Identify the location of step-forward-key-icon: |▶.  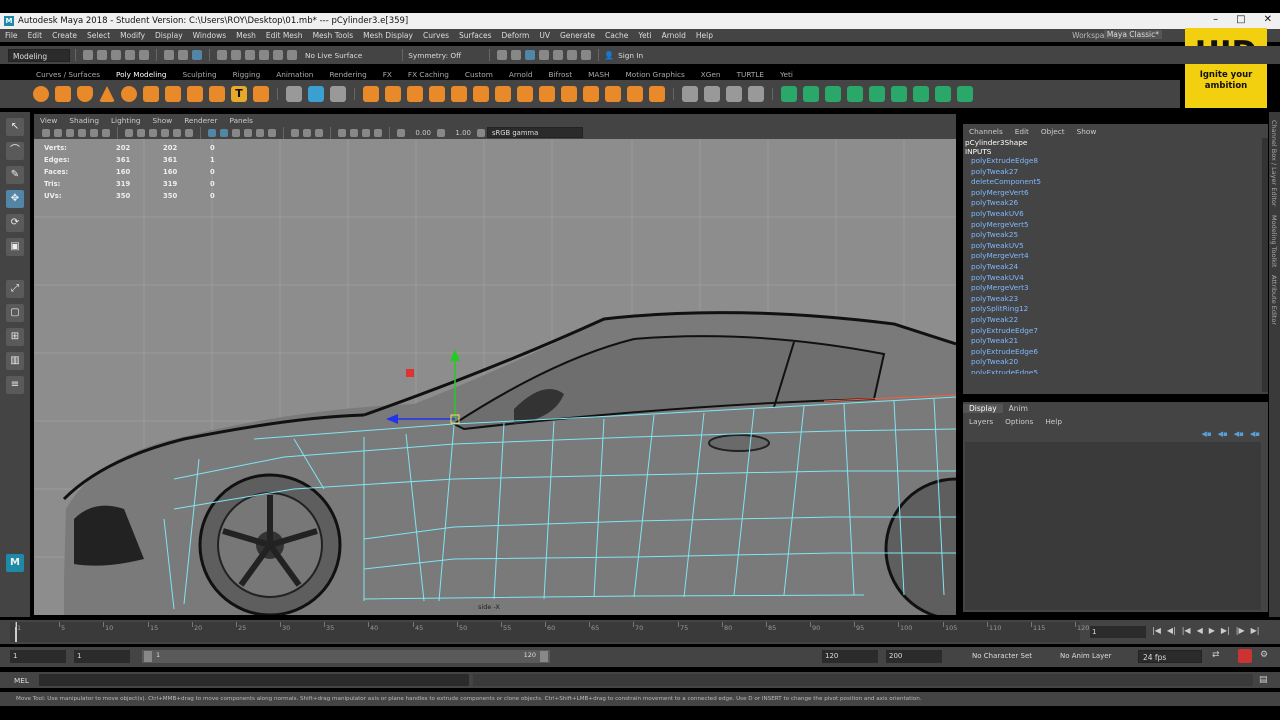
(1240, 630).